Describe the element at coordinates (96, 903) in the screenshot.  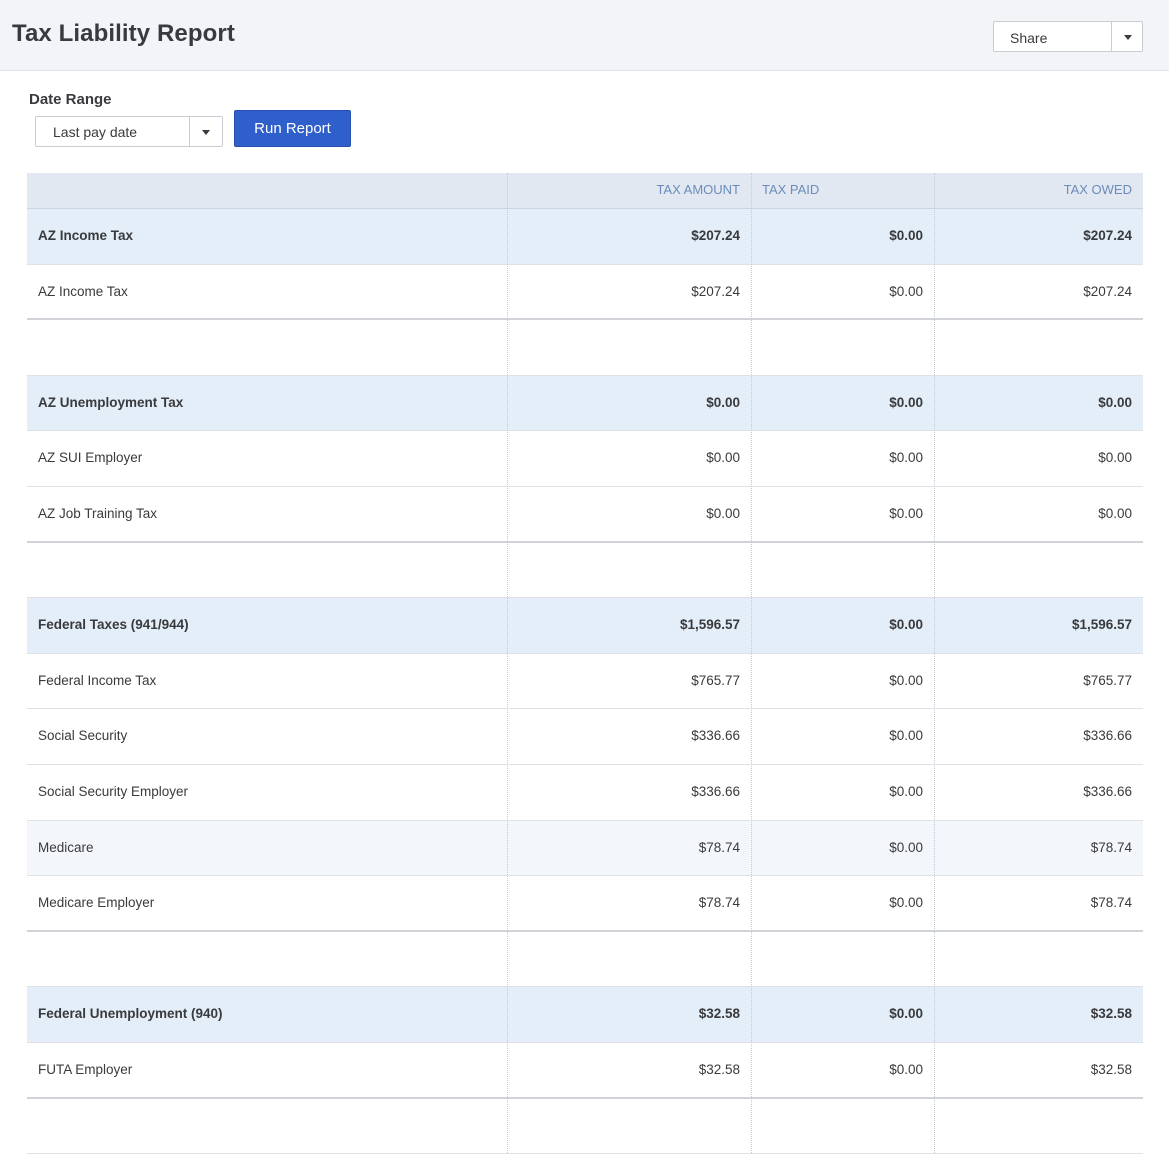
I see `row-name: Medicare Employer` at that location.